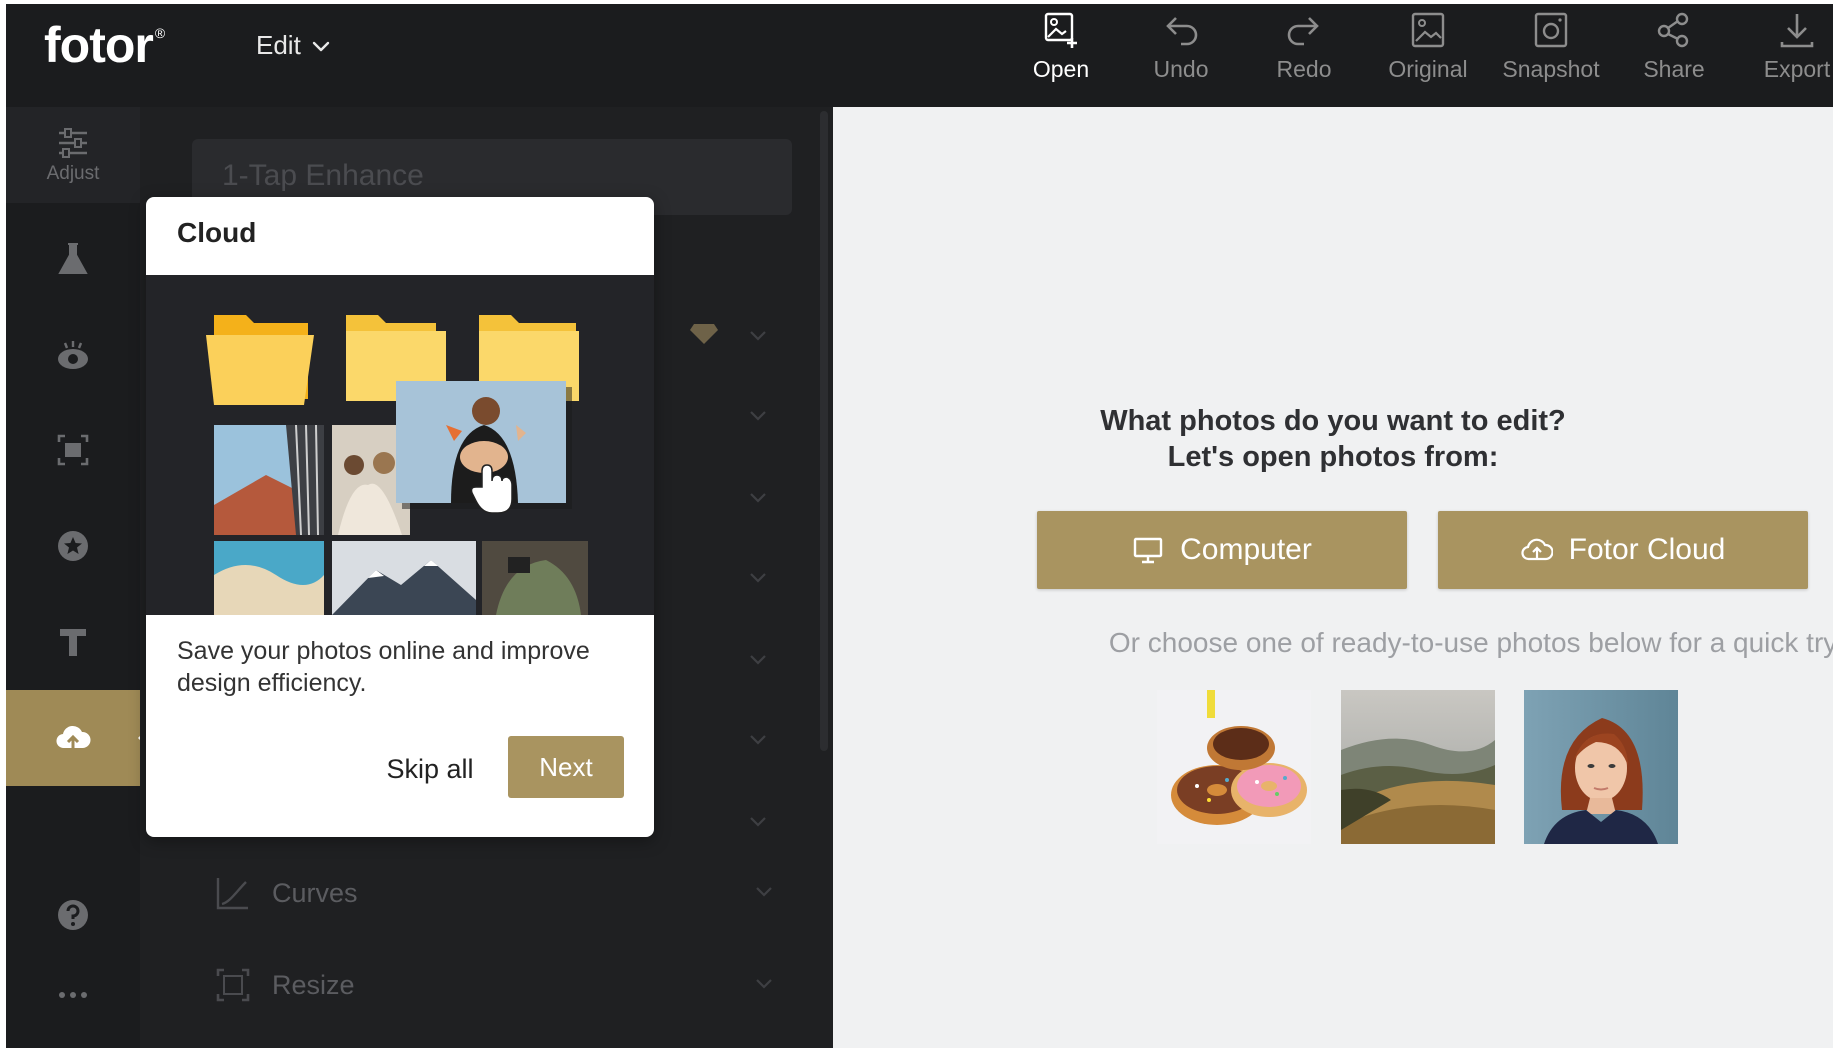  I want to click on redo-icon, so click(1303, 31).